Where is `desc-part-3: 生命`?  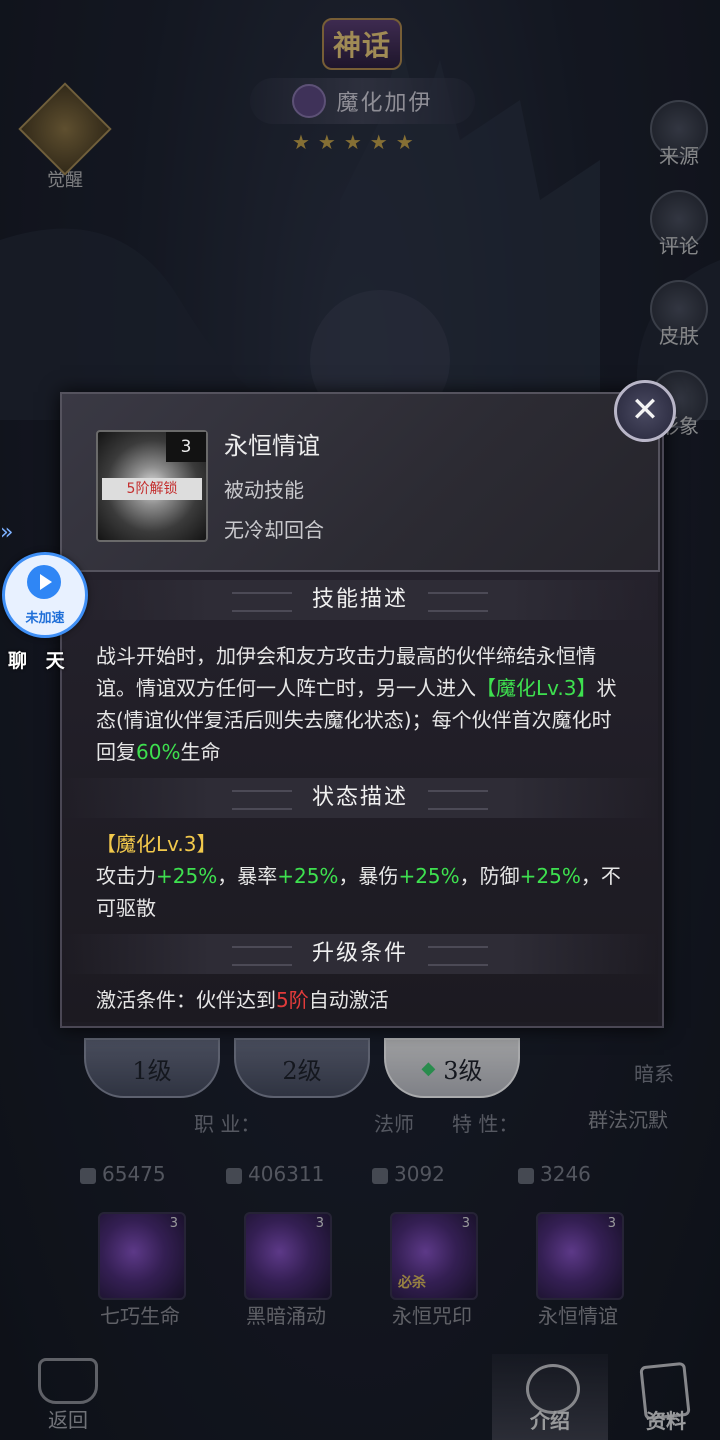 desc-part-3: 生命 is located at coordinates (200, 752).